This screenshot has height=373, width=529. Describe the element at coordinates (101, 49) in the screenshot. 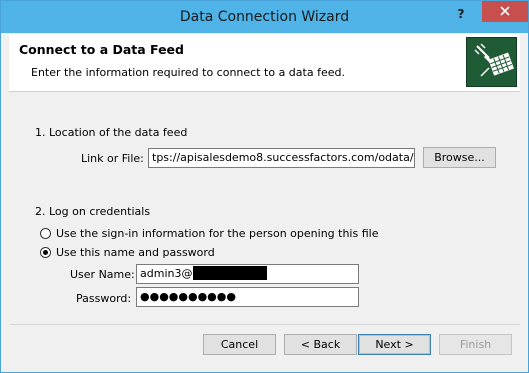

I see `step-title: Connect to a Data Feed` at that location.